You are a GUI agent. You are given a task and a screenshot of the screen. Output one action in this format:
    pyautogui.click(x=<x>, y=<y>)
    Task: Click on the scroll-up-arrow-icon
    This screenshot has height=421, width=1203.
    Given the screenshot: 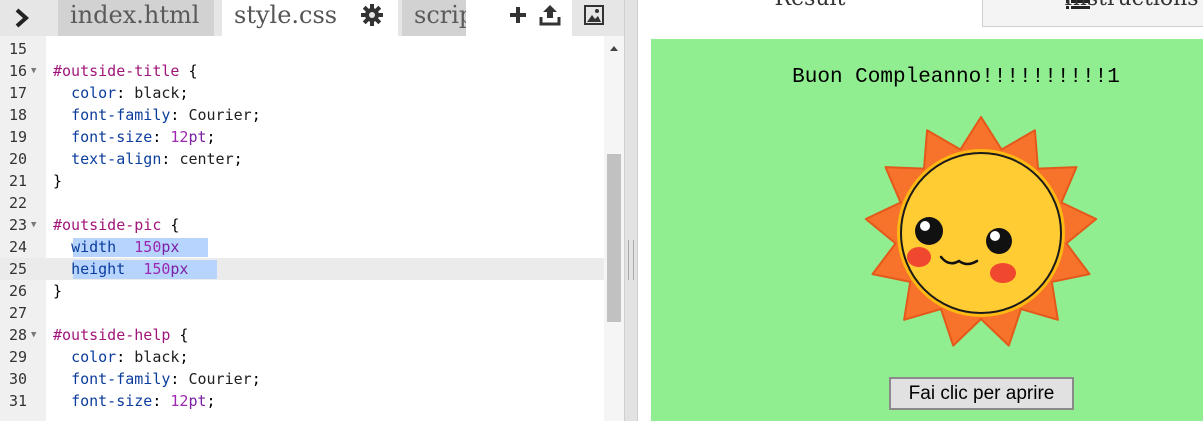 What is the action you would take?
    pyautogui.click(x=614, y=48)
    